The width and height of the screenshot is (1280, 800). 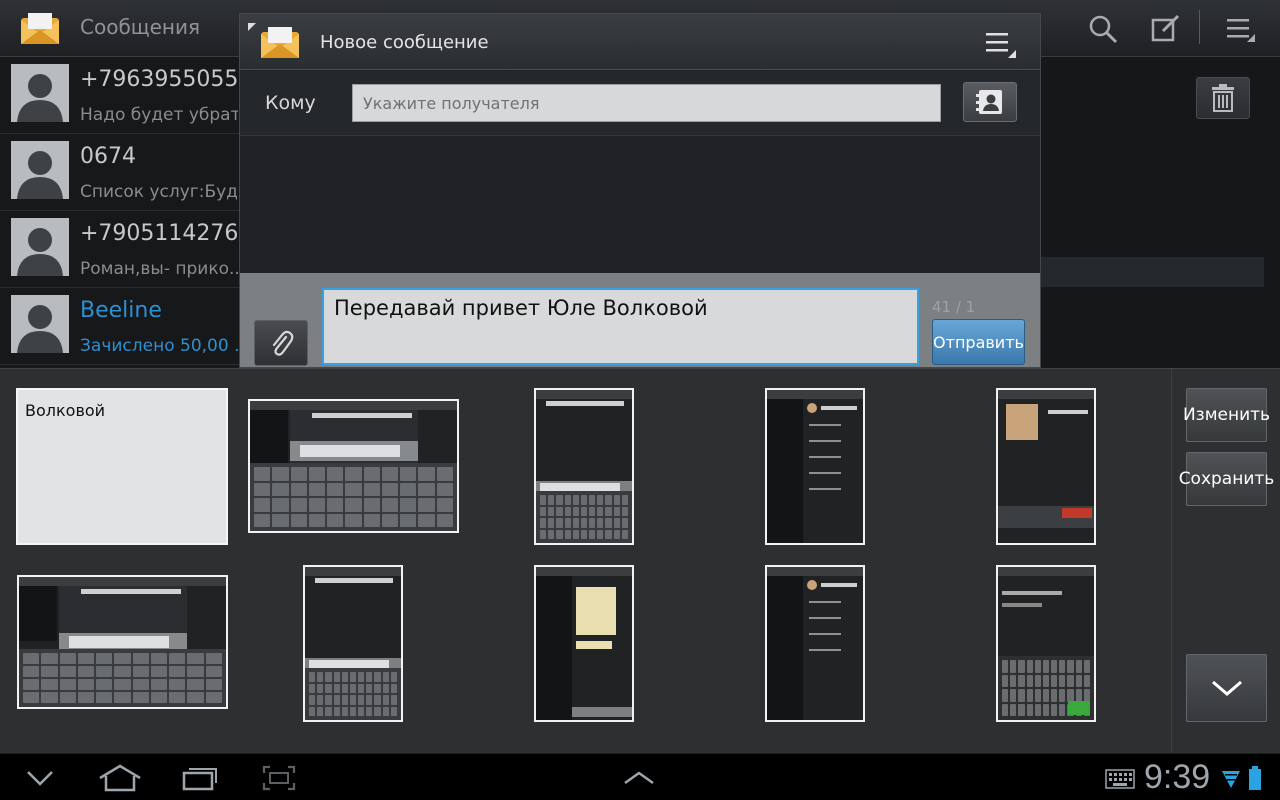 I want to click on clipboard-text-item: Волковой, so click(x=122, y=466).